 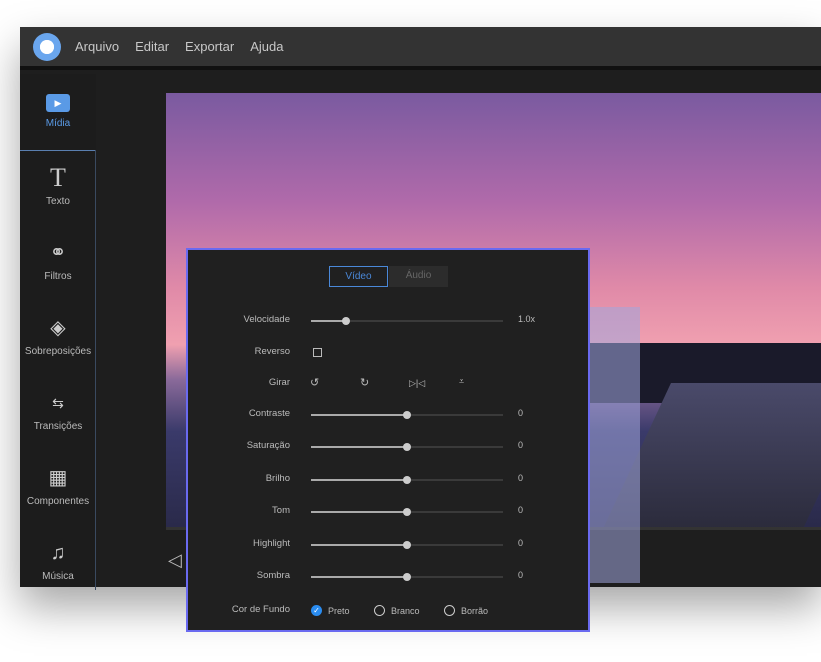 I want to click on sidebar-item-componentes: ▦ Componentes, so click(x=58, y=486).